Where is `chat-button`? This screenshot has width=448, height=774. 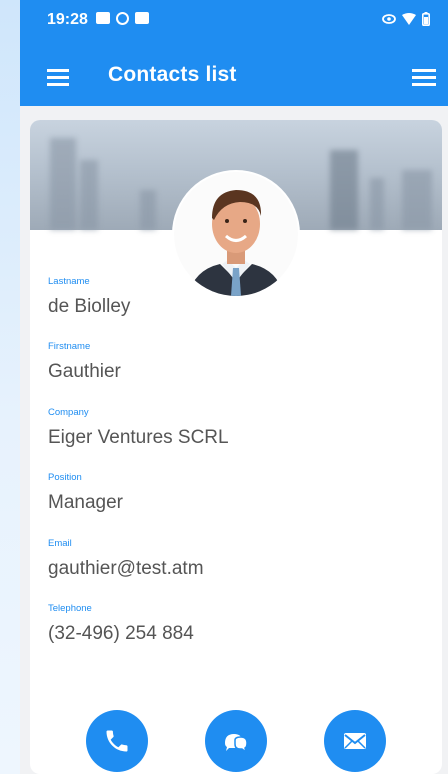
chat-button is located at coordinates (236, 741).